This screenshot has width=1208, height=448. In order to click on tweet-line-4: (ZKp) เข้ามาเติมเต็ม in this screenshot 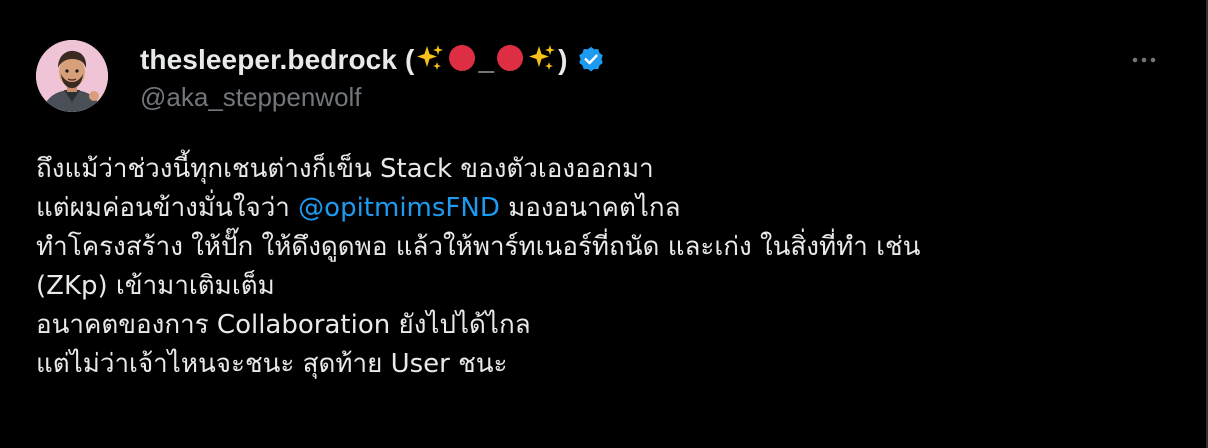, I will do `click(155, 286)`.